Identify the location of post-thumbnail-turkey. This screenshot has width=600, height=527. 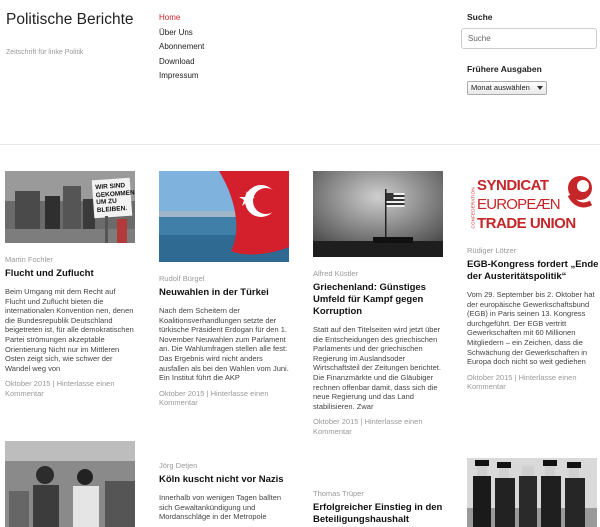
(224, 216).